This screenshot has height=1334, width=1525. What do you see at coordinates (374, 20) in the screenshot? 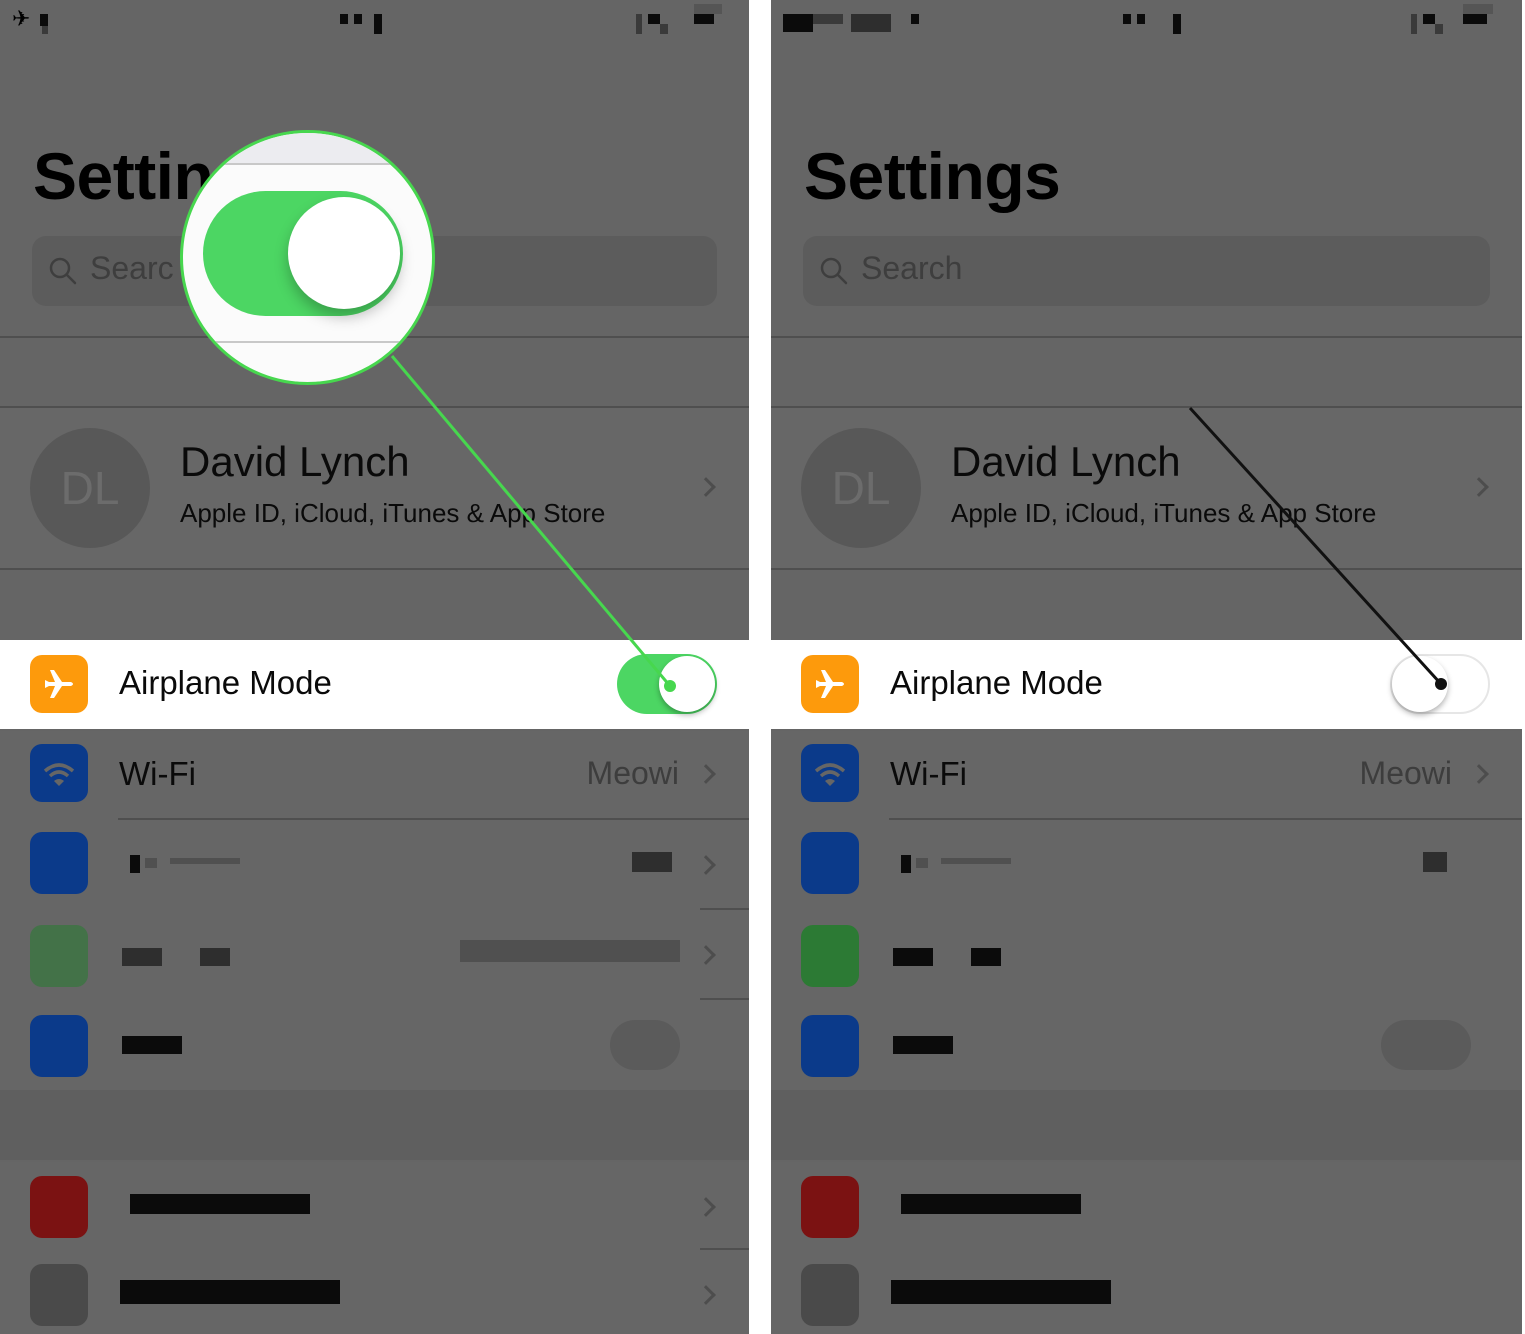
I see `status-bar: ✈` at bounding box center [374, 20].